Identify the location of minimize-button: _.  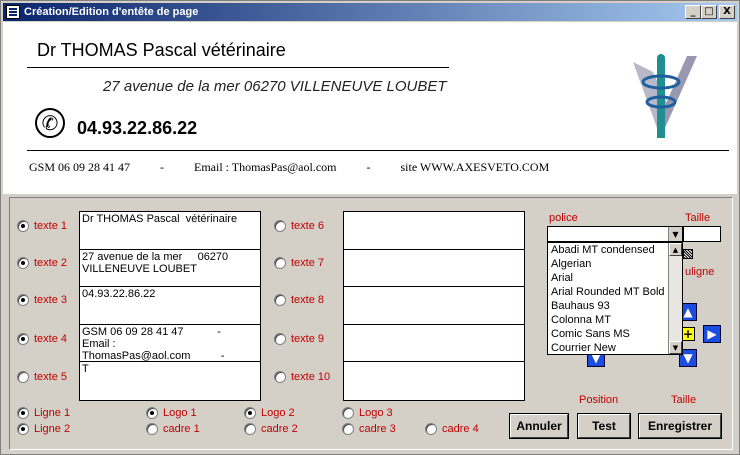
(693, 12).